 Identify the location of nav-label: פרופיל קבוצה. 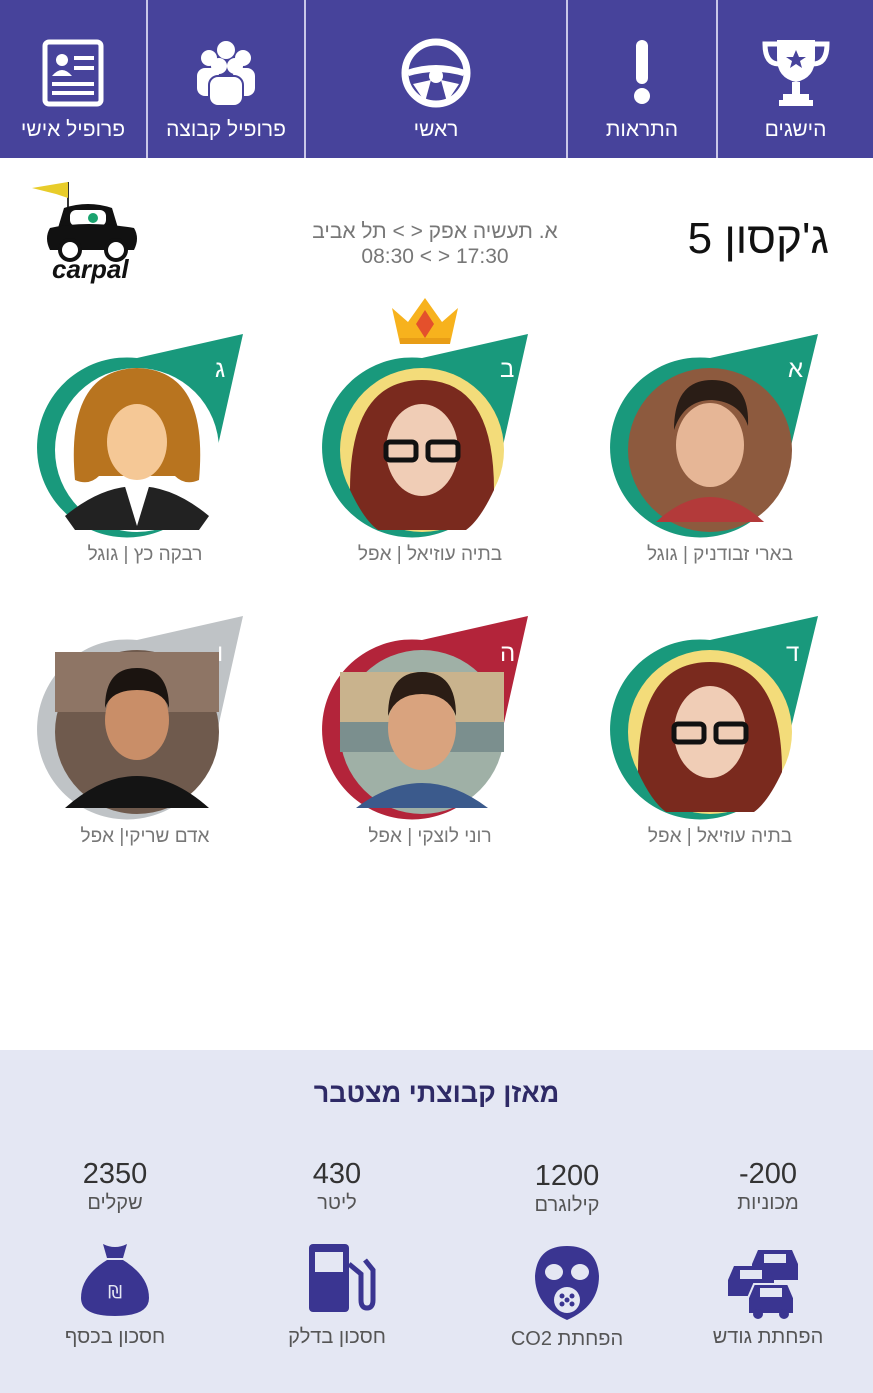
(226, 129).